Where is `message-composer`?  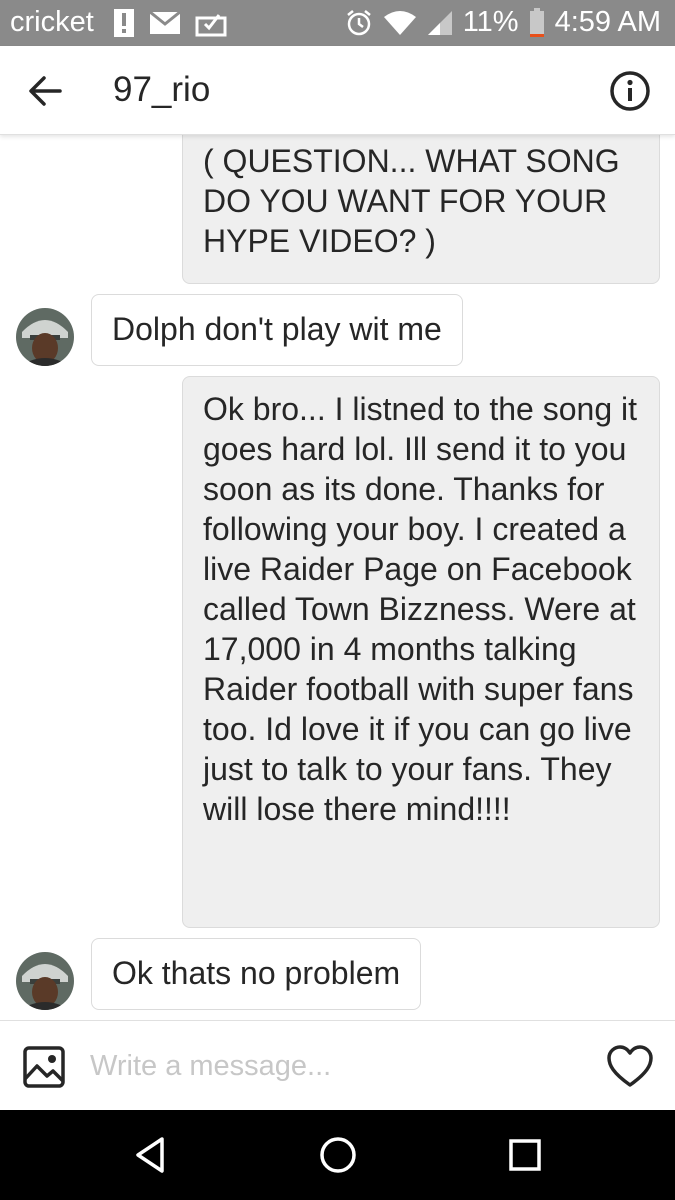 message-composer is located at coordinates (337, 1065).